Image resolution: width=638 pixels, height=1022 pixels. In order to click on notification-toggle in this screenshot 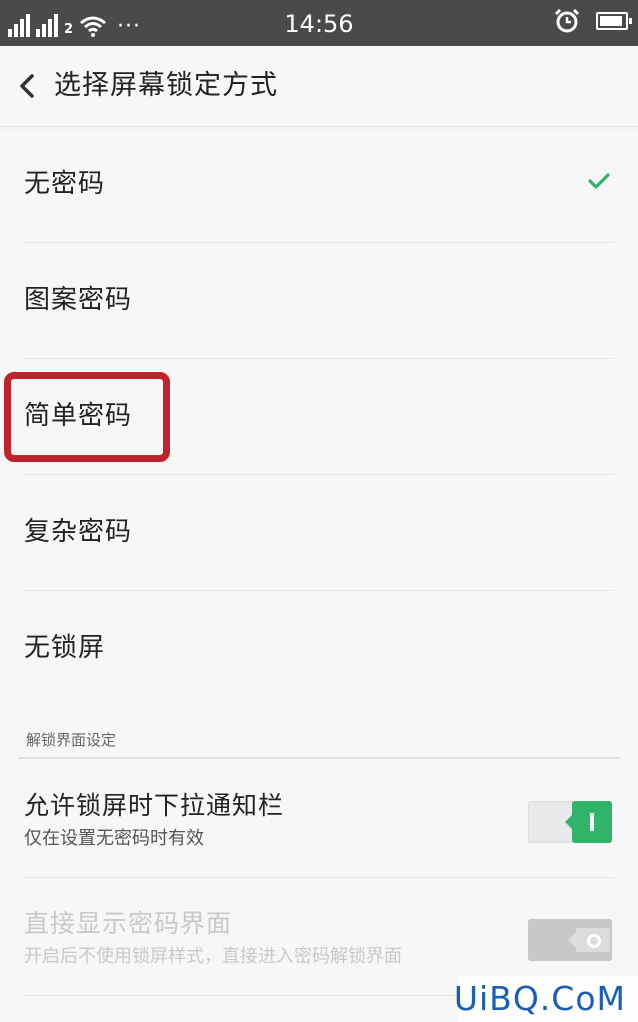, I will do `click(570, 822)`.